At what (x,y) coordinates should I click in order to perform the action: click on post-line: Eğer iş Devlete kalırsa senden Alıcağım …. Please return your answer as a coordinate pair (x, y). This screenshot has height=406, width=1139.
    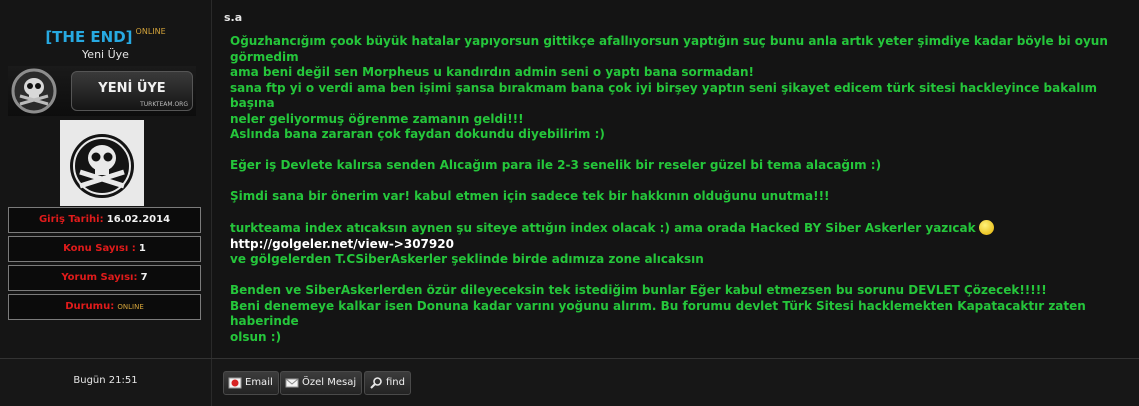
    Looking at the image, I should click on (556, 165).